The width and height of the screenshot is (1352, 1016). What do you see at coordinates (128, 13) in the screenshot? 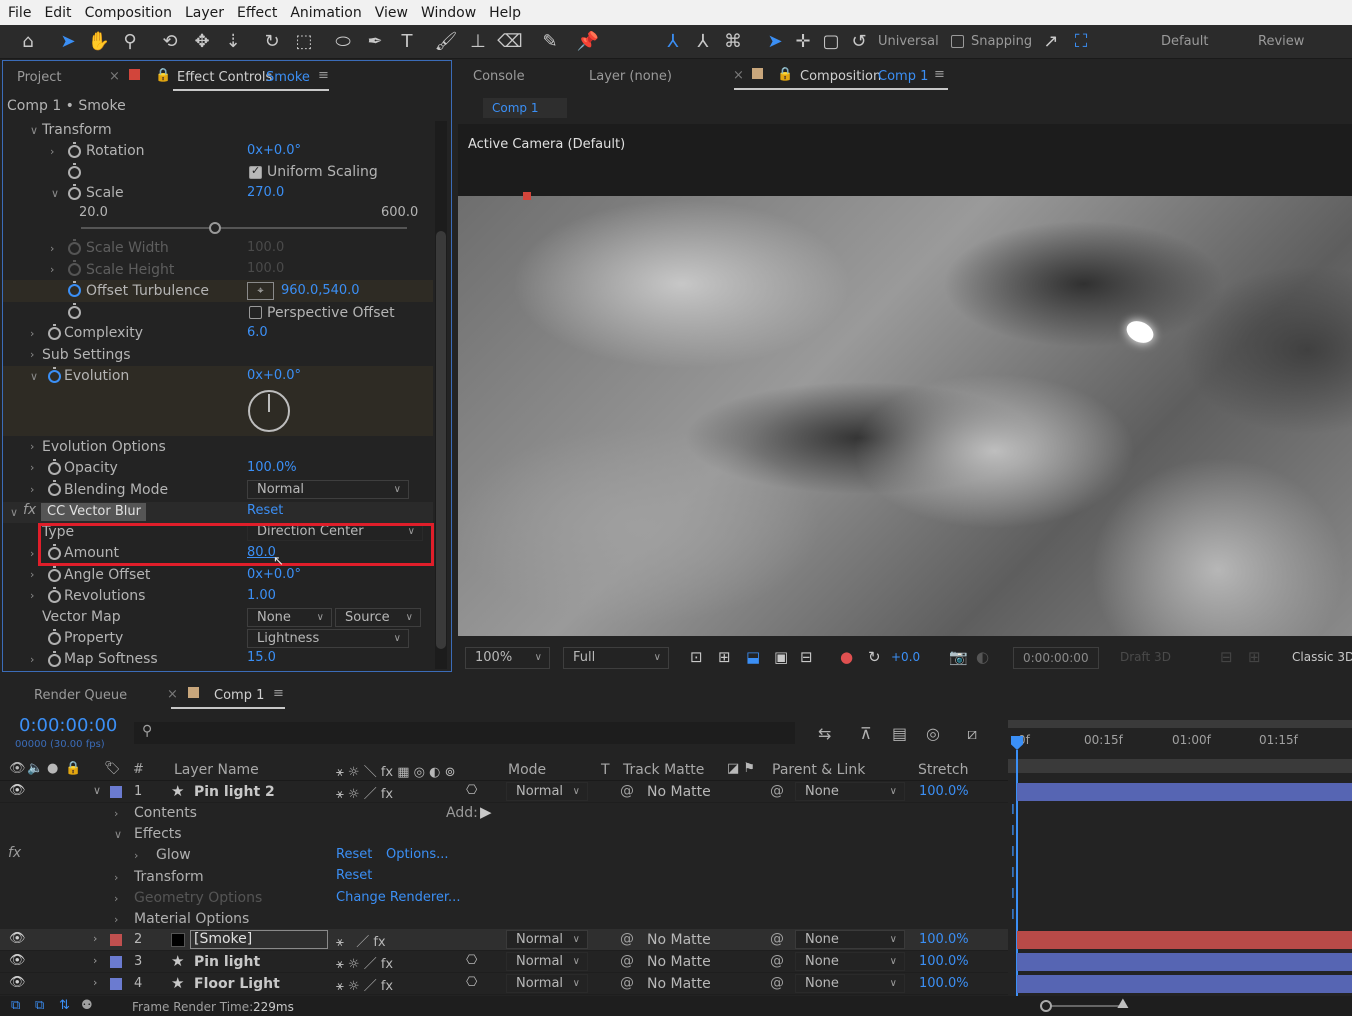
I see `menu-composition: Composition` at bounding box center [128, 13].